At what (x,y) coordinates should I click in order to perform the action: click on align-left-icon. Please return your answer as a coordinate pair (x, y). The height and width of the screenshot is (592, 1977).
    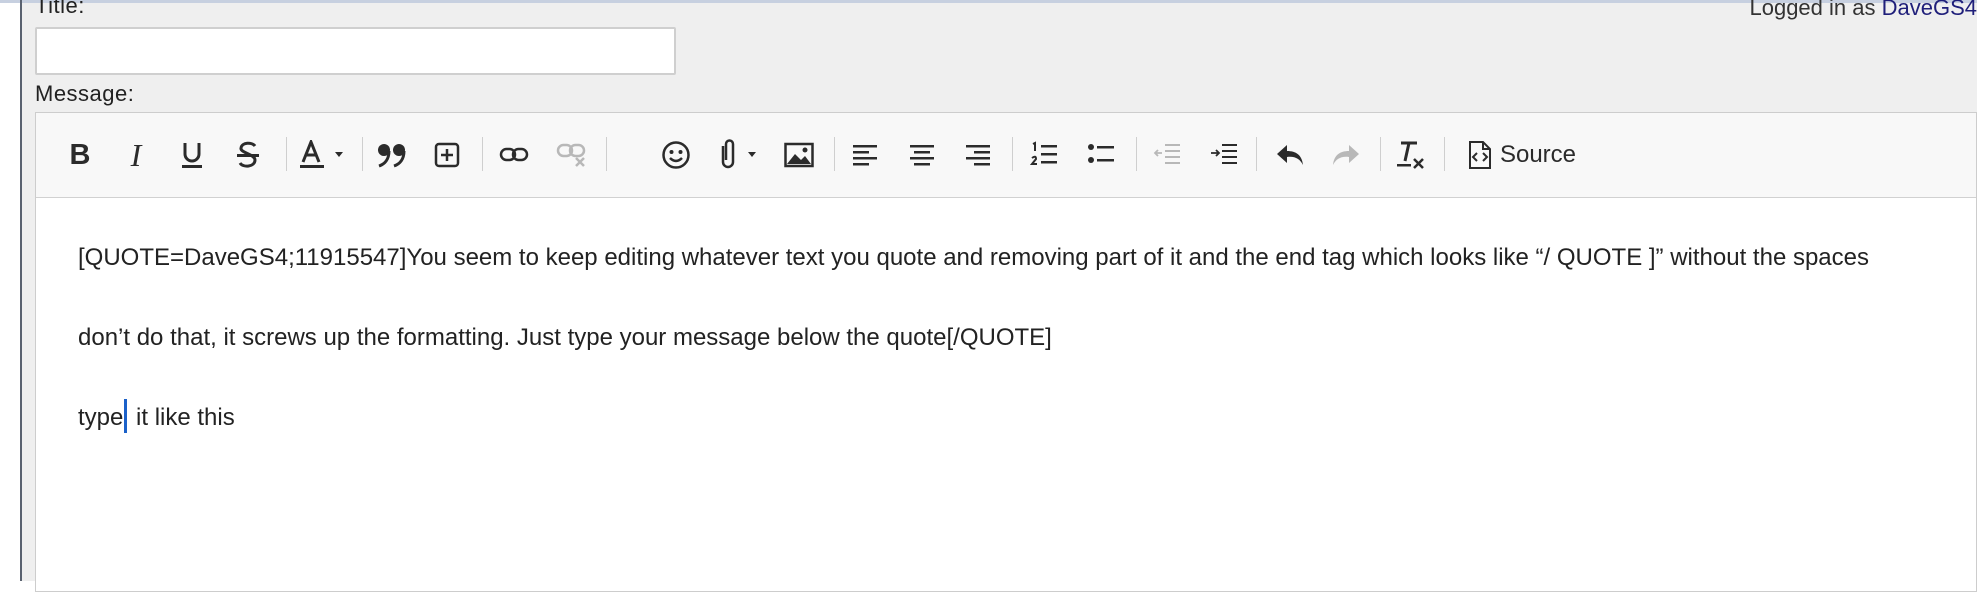
    Looking at the image, I should click on (865, 155).